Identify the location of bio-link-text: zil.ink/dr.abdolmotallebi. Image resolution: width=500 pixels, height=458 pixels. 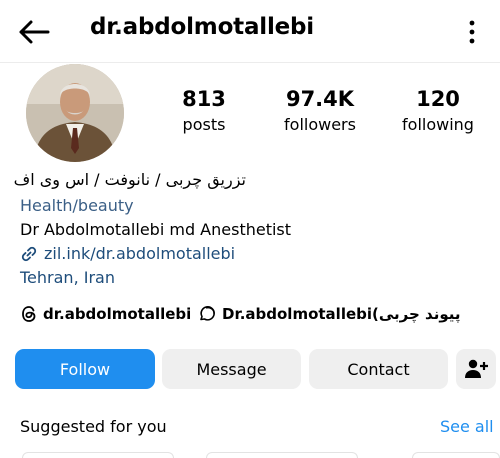
(140, 253).